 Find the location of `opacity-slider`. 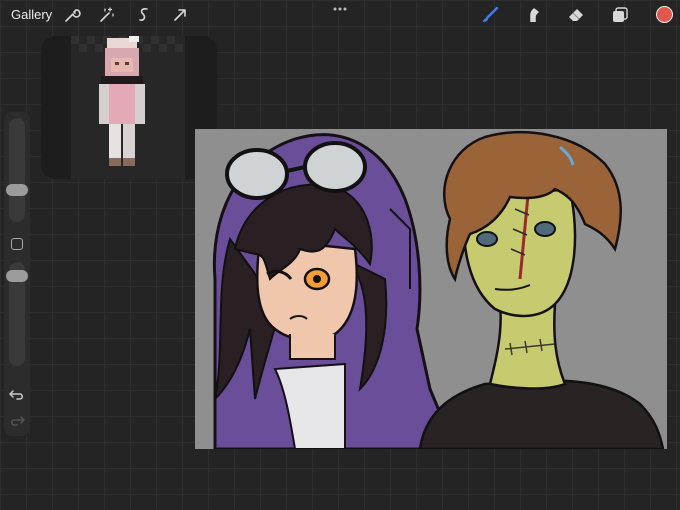

opacity-slider is located at coordinates (17, 314).